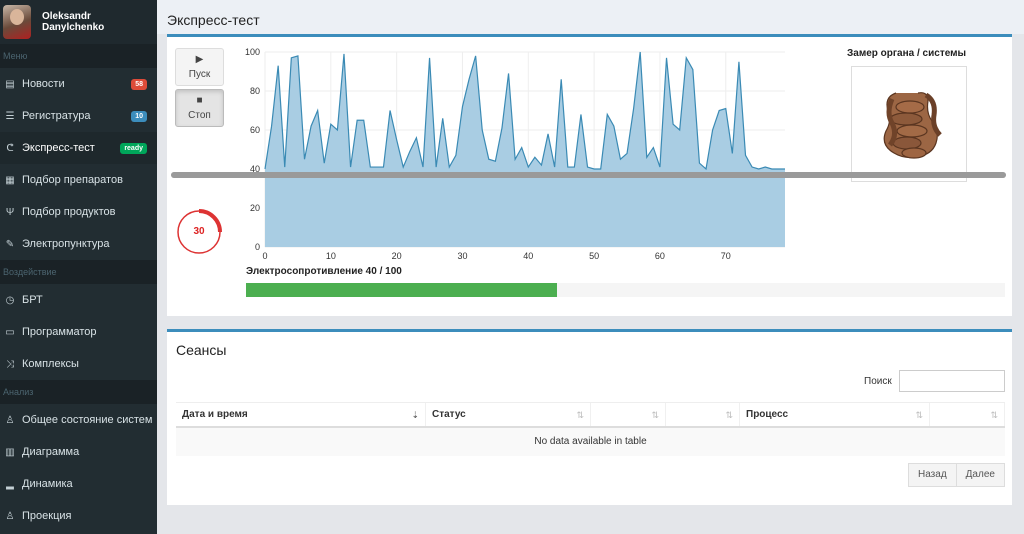 The height and width of the screenshot is (534, 1024). I want to click on sidebar-item-complexes: ⤨ Комплексы, so click(78, 364).